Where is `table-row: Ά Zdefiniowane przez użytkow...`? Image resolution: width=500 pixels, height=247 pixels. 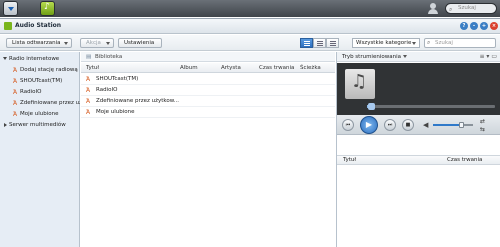 table-row: Ά Zdefiniowane przez użytkow... is located at coordinates (208, 101).